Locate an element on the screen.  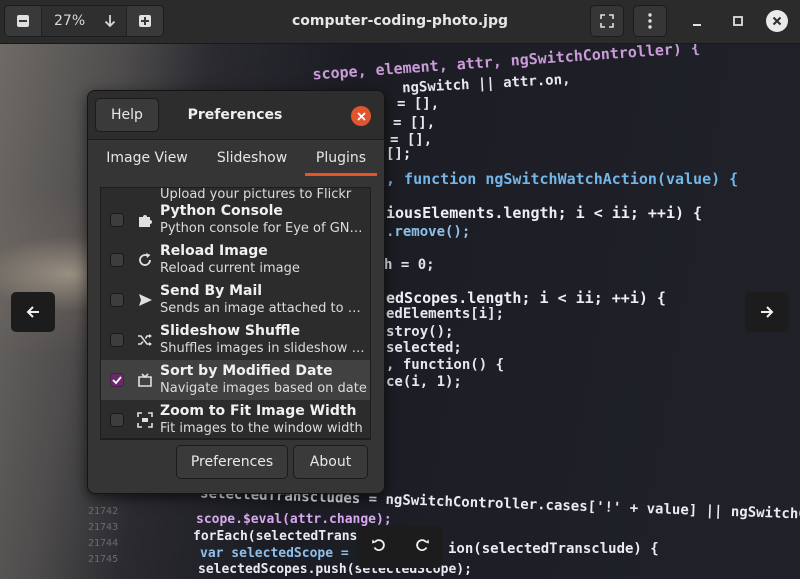
code-line: scope.$eval(attr.change); is located at coordinates (294, 519).